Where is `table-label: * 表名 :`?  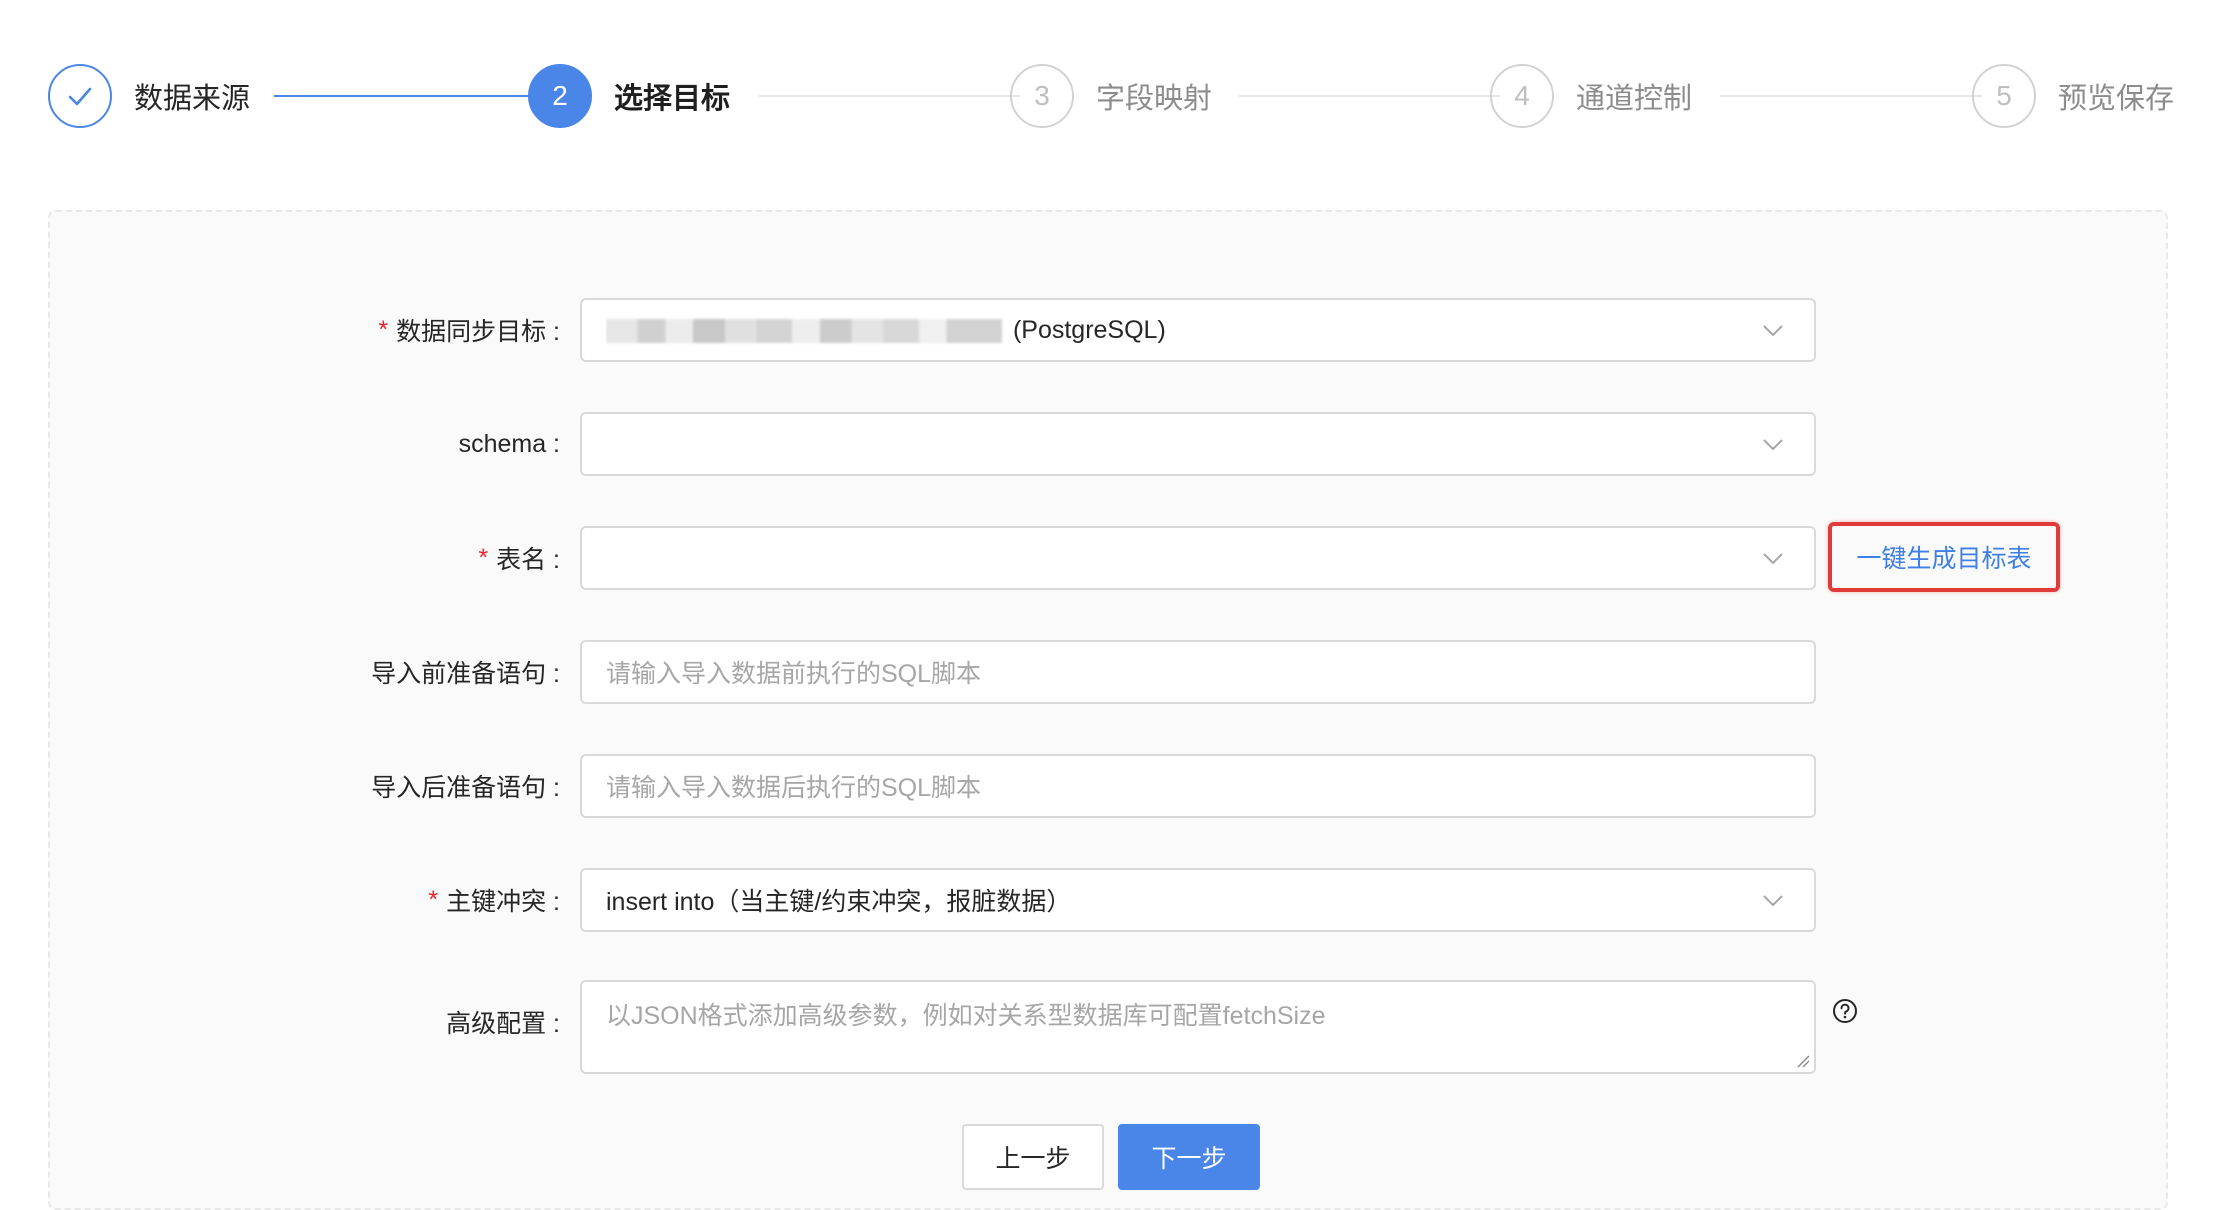 table-label: * 表名 : is located at coordinates (519, 559).